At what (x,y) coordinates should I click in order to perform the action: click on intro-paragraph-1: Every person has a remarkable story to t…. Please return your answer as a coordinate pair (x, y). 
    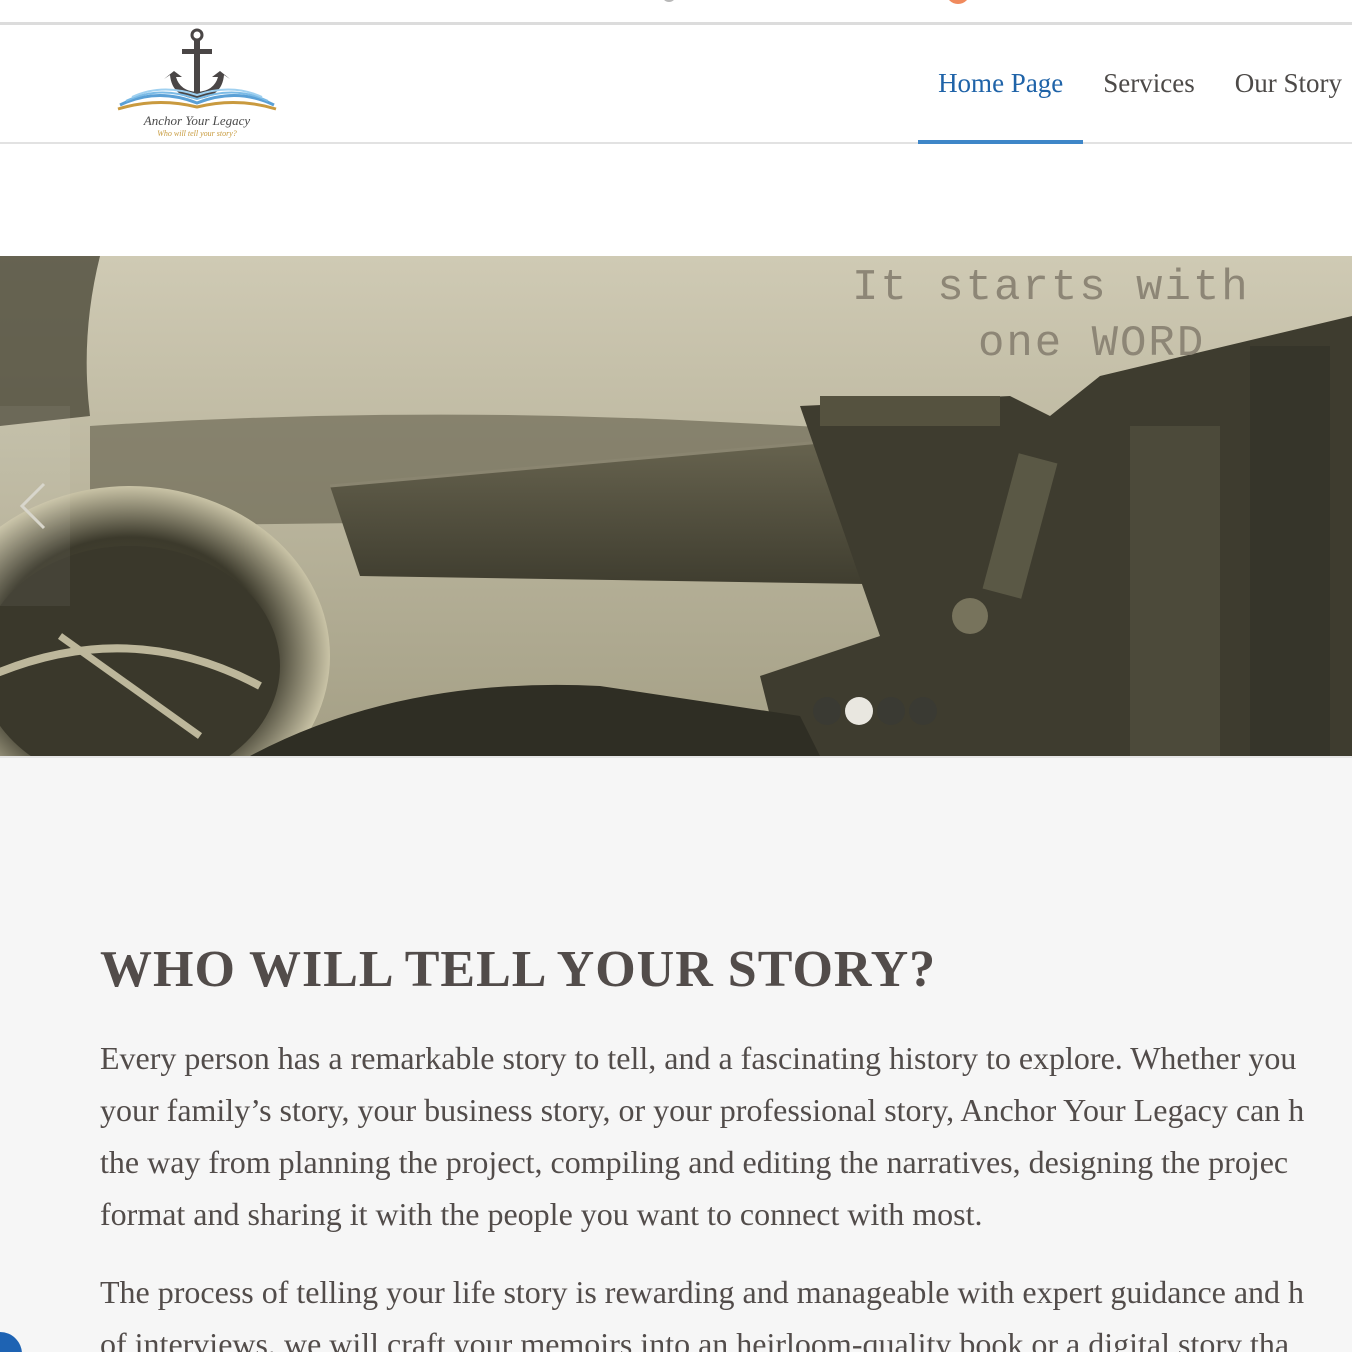
    Looking at the image, I should click on (726, 1136).